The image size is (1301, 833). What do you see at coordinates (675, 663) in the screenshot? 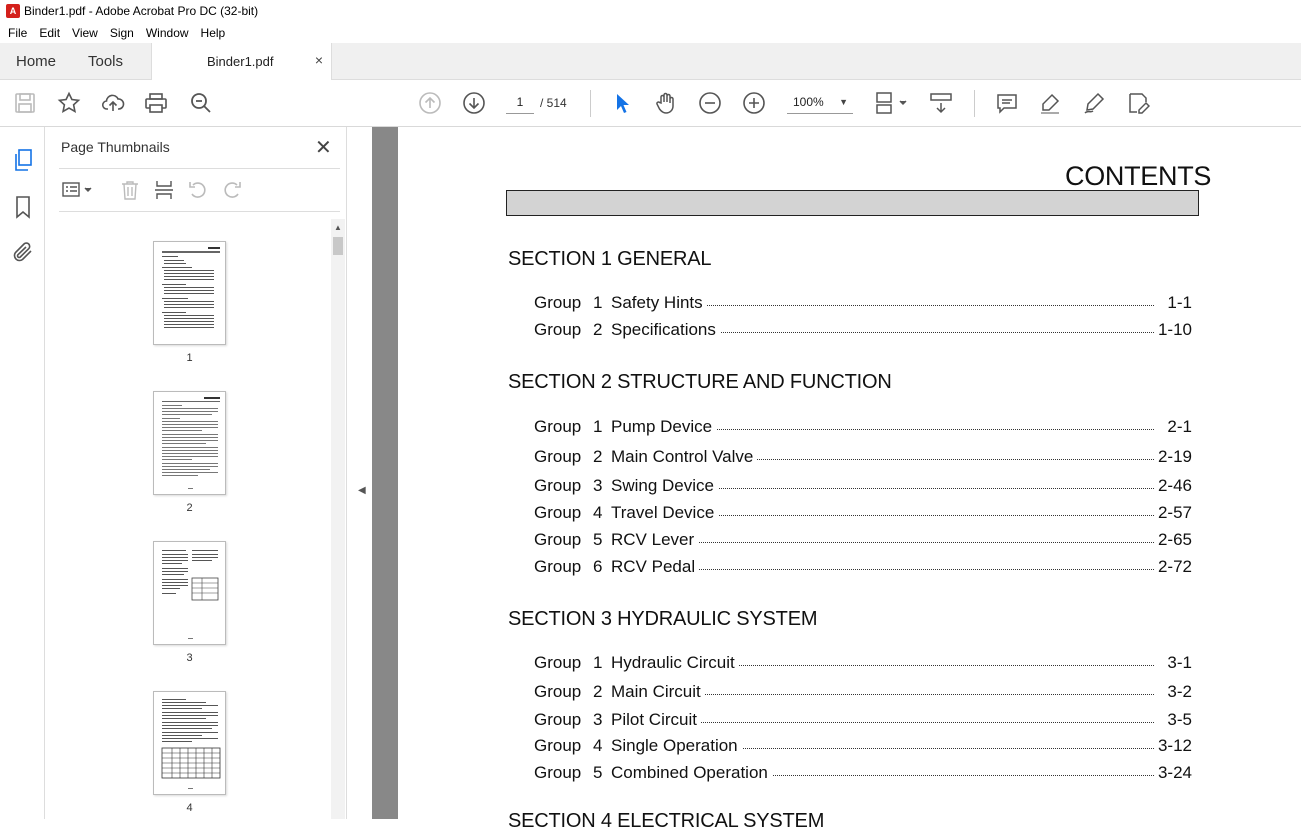
I see `toc-group-name: Hydraulic Circuit` at bounding box center [675, 663].